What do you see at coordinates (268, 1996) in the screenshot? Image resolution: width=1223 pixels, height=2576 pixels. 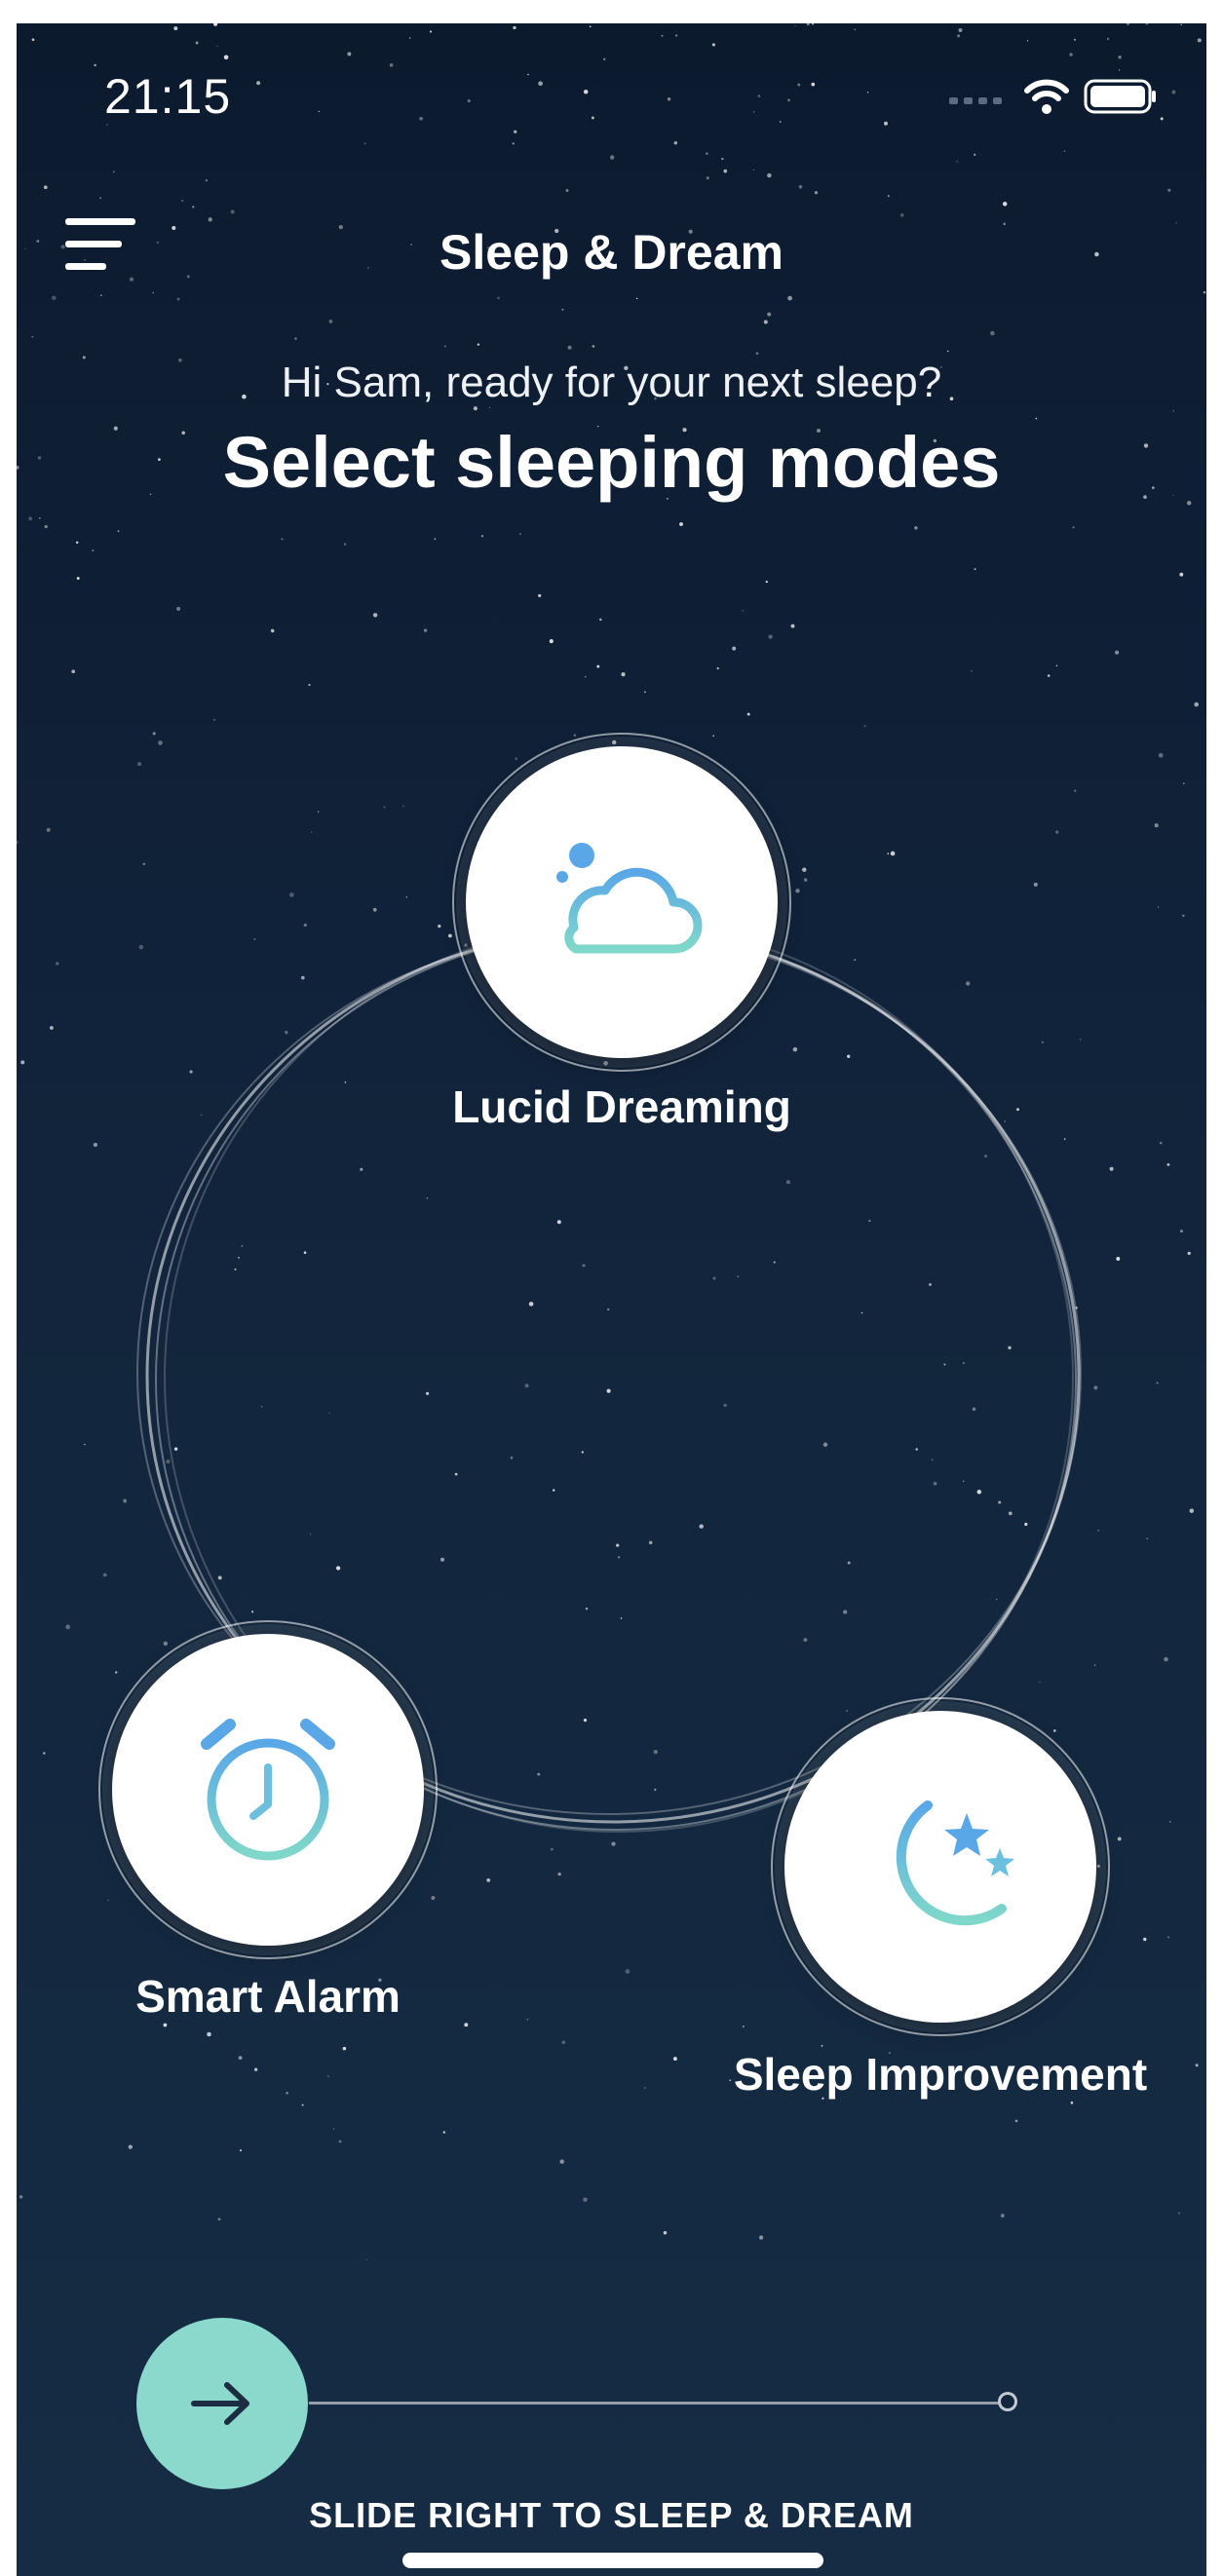 I see `mode-label-smart-alarm: Smart Alarm` at bounding box center [268, 1996].